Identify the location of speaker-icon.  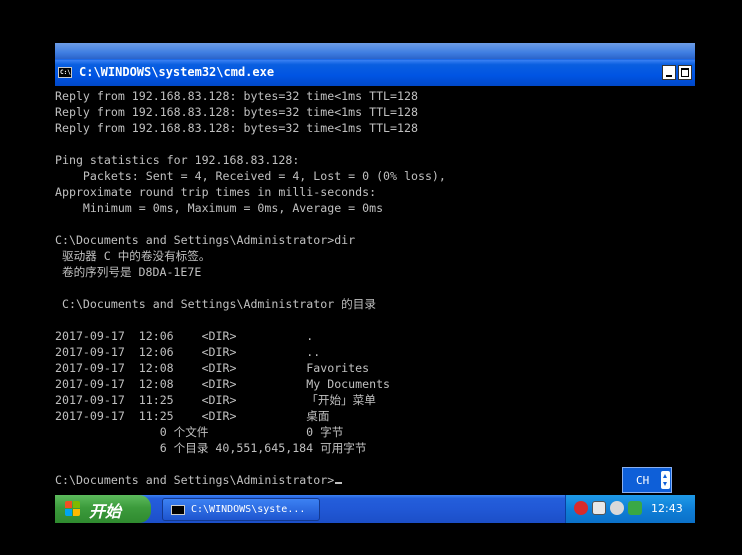
(617, 508).